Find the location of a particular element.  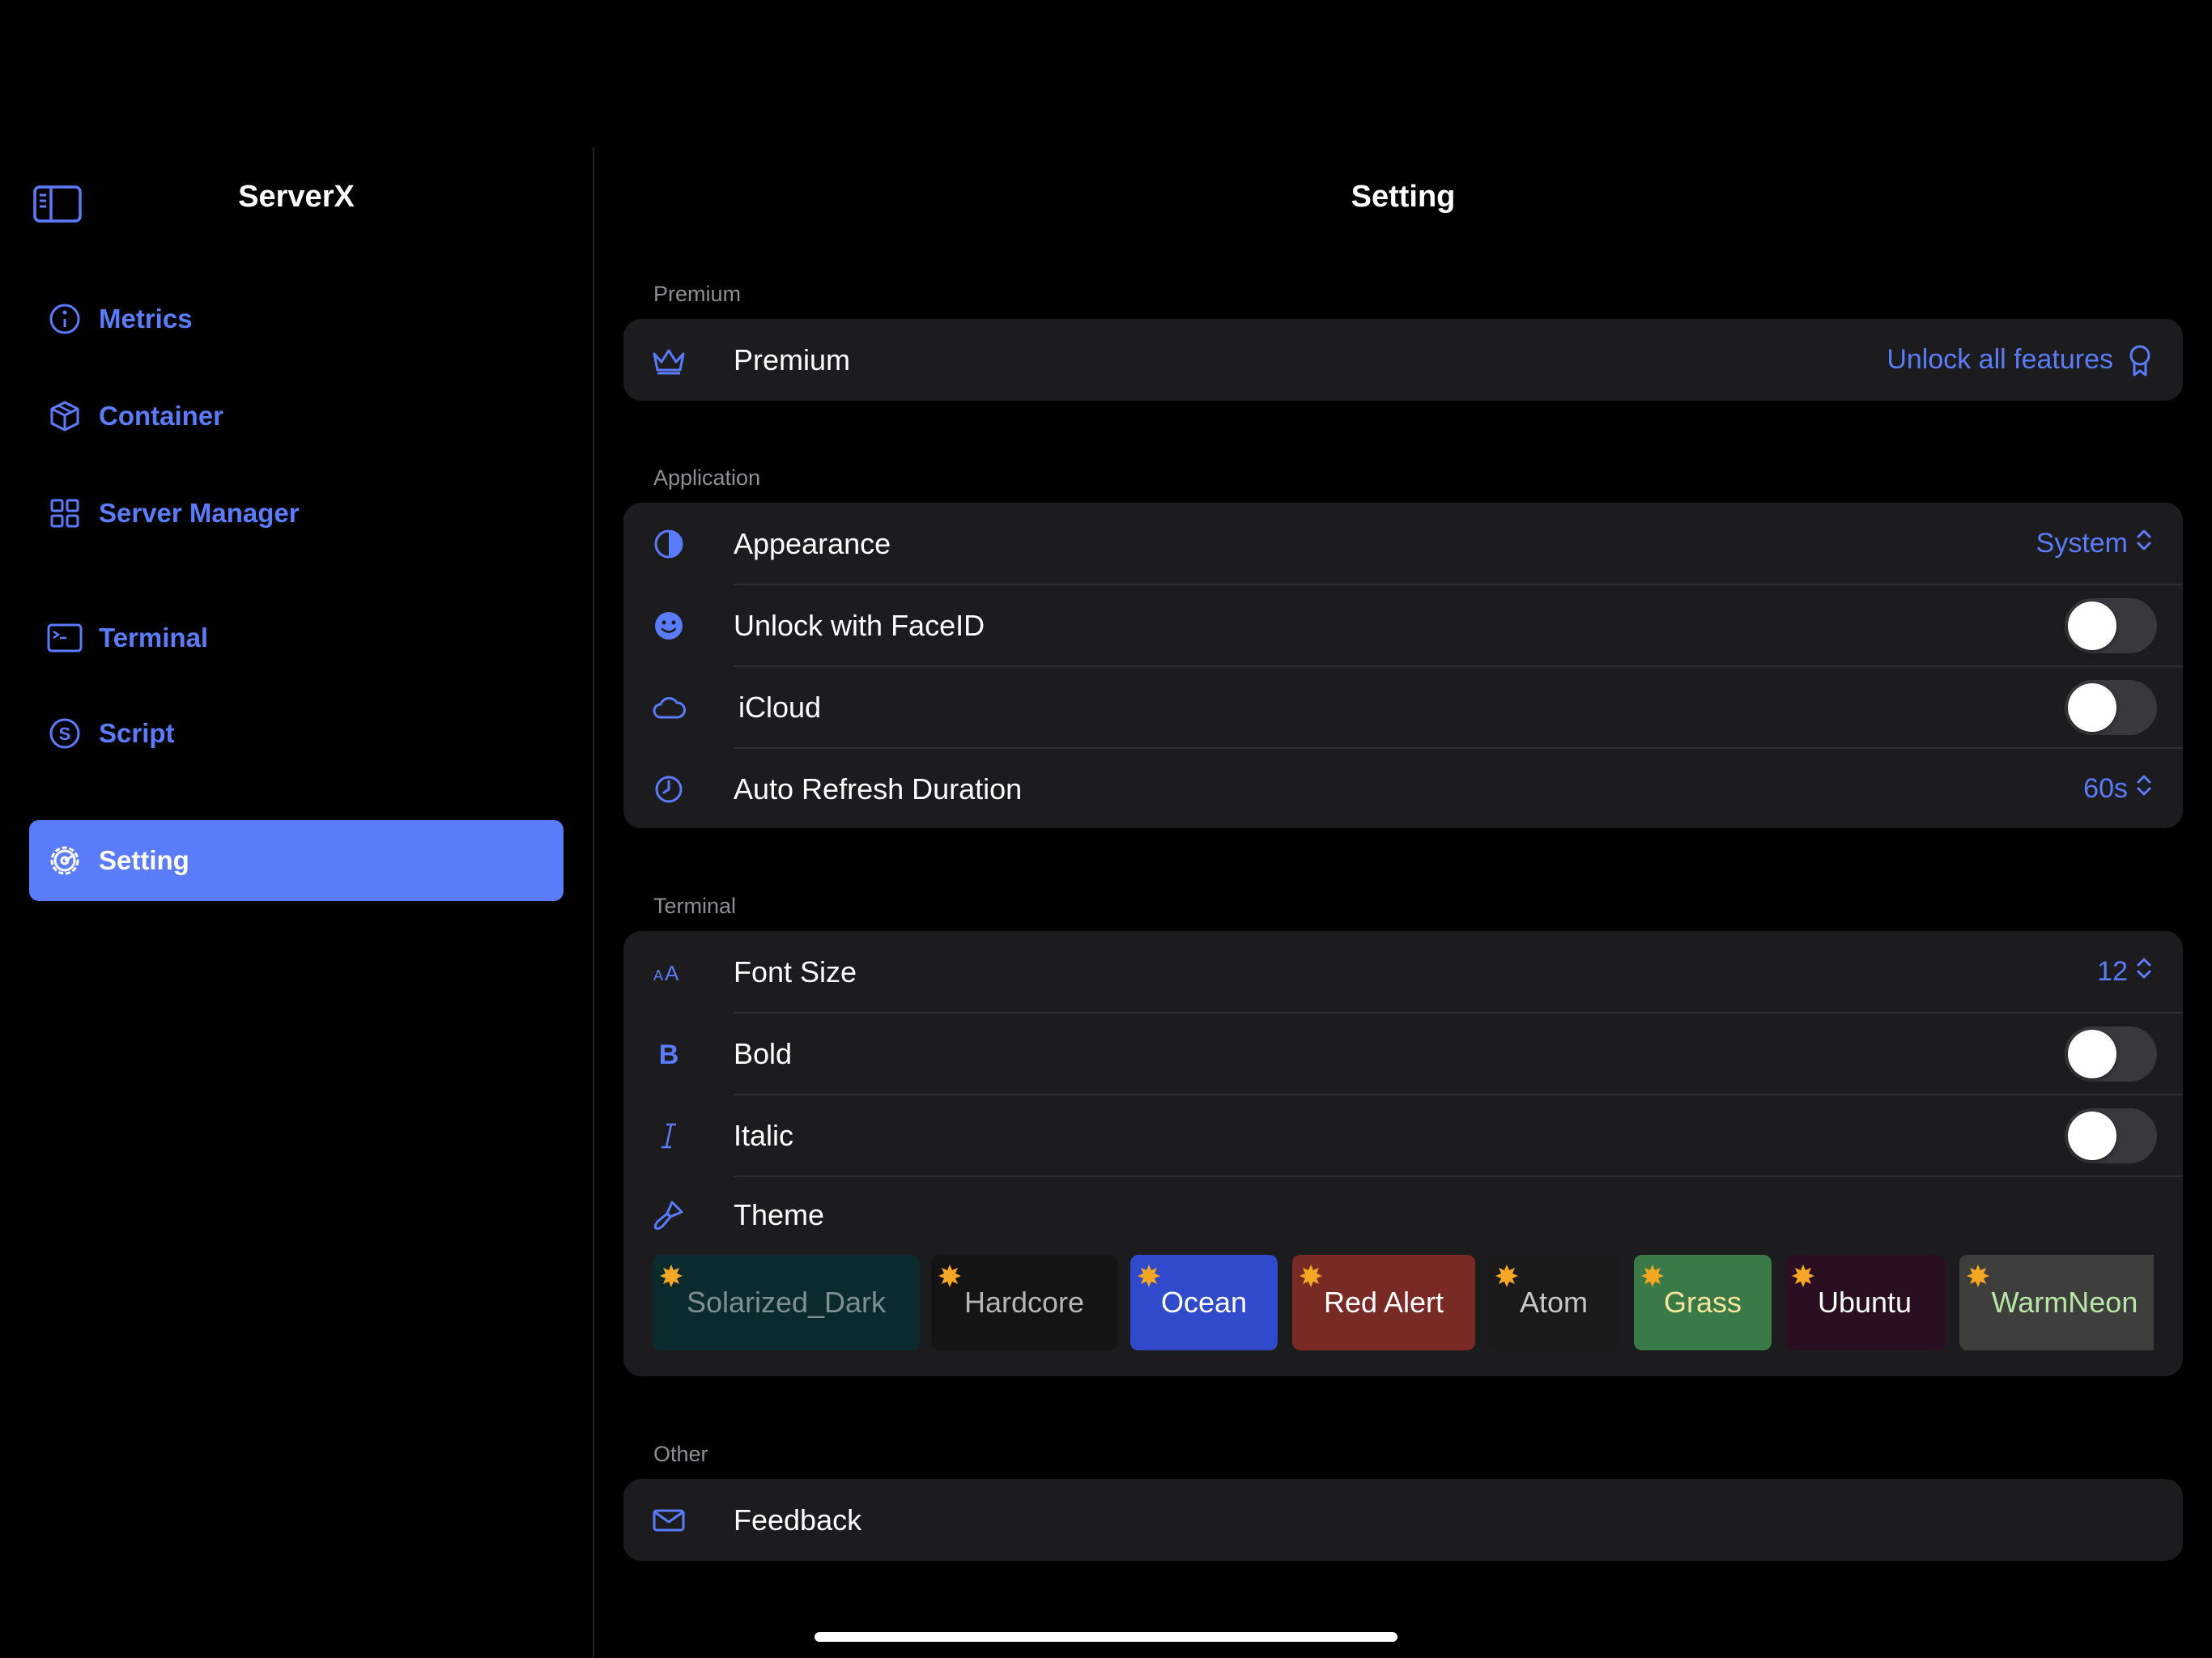

paintbrush-icon is located at coordinates (669, 1215).